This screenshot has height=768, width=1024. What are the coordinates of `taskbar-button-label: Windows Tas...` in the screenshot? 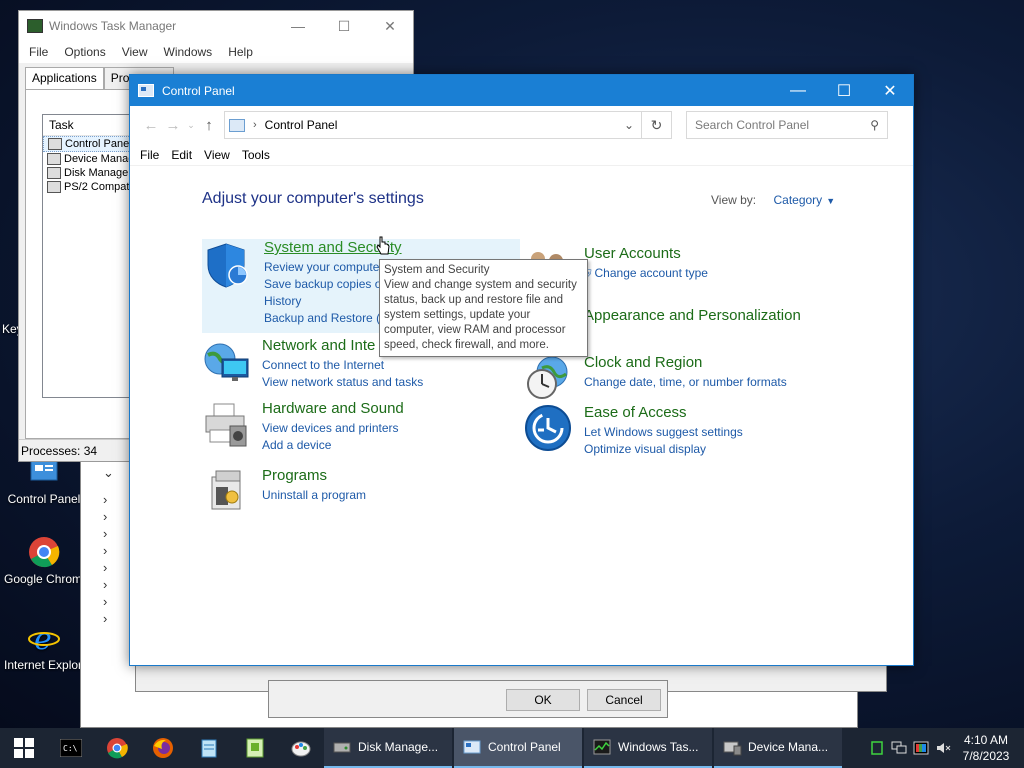 It's located at (658, 747).